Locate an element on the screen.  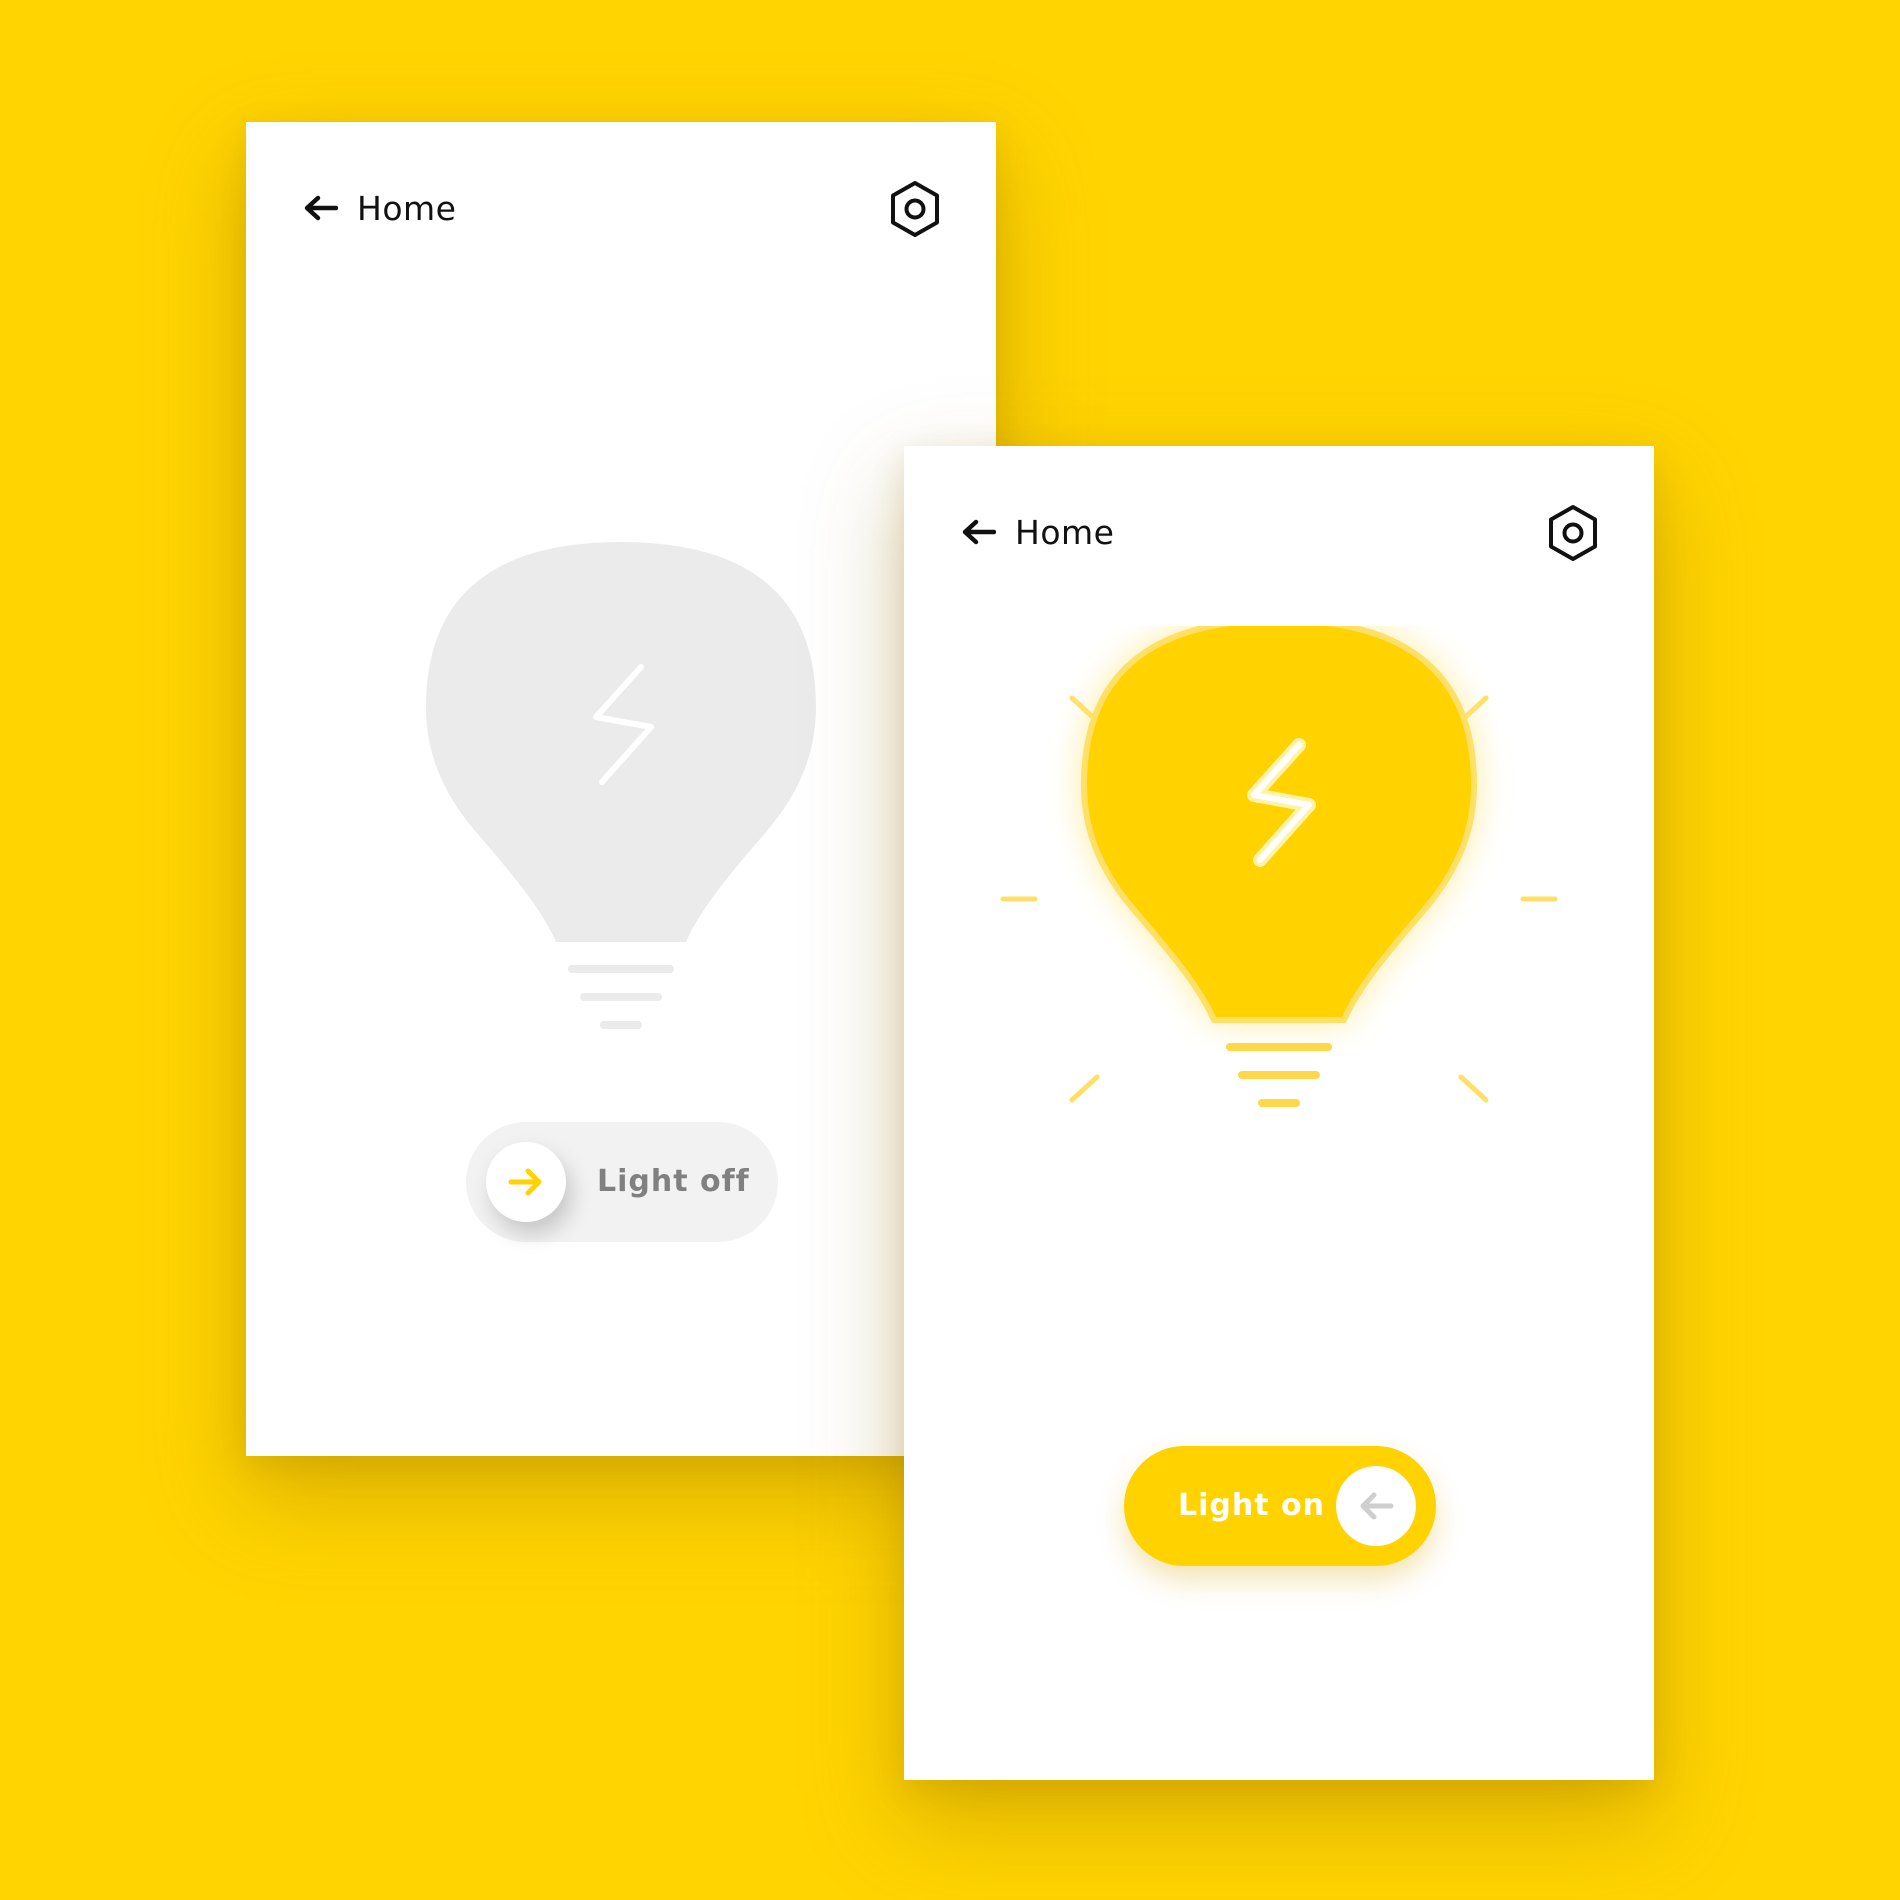
toggle-label: Light on is located at coordinates (1251, 1505).